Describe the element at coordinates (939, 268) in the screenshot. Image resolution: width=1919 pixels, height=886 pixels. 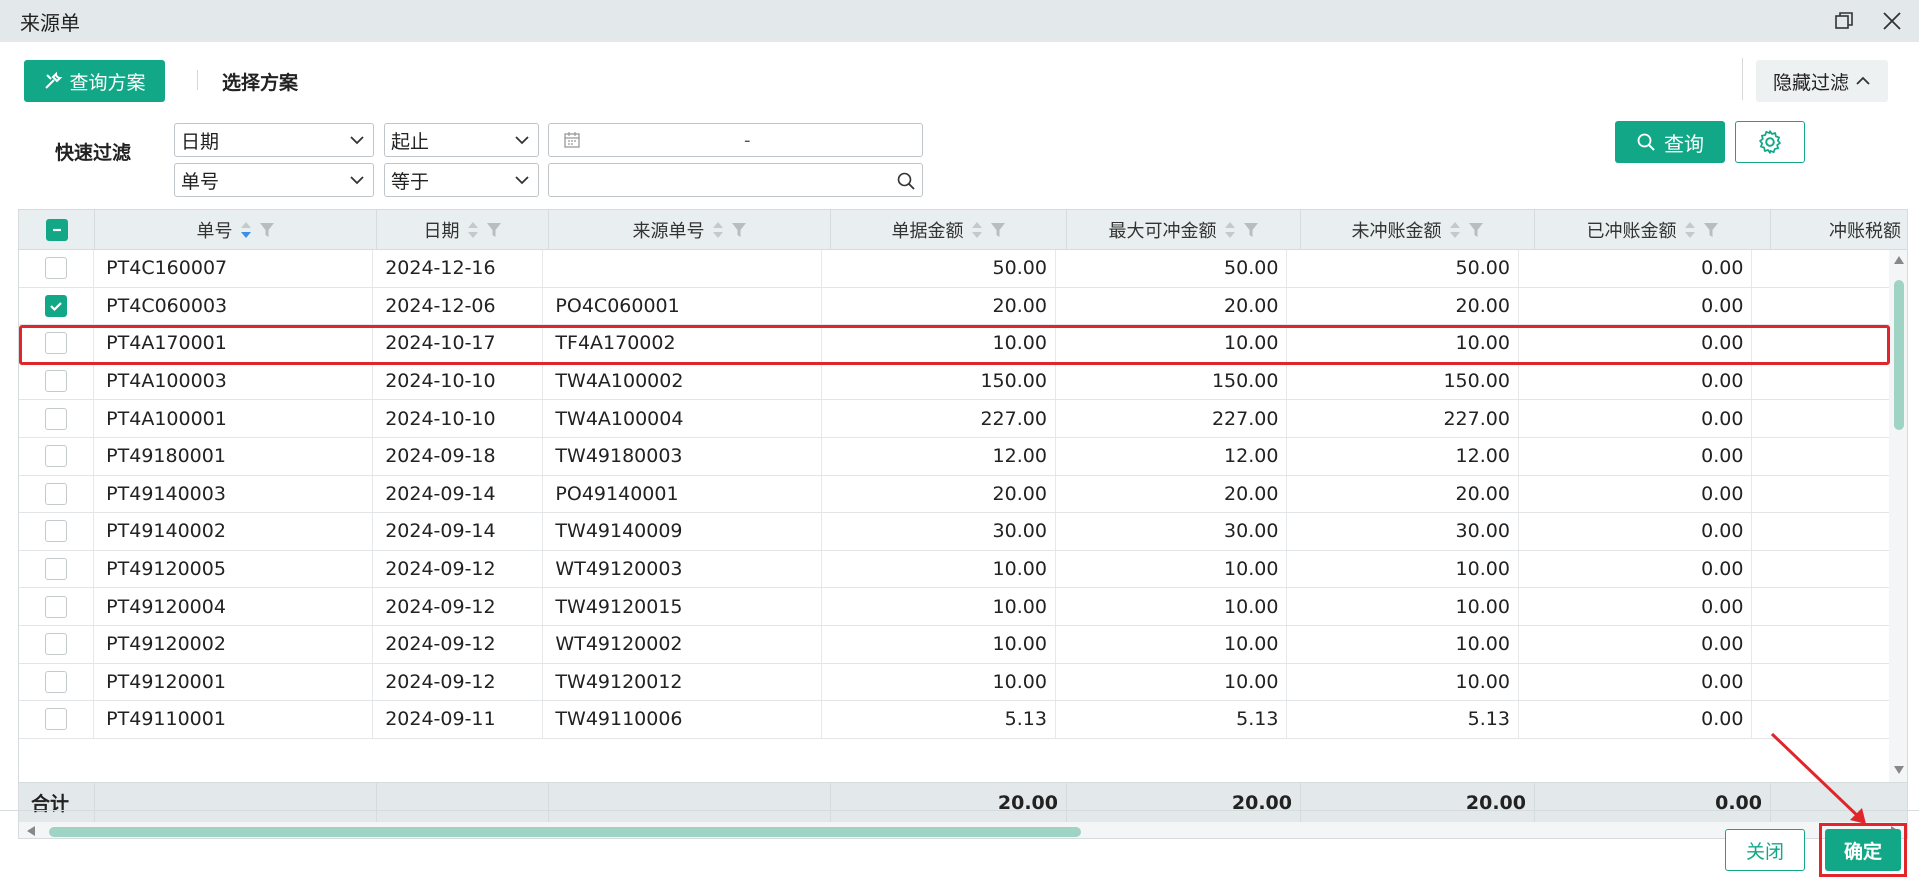
I see `cell-amount: 50.00` at that location.